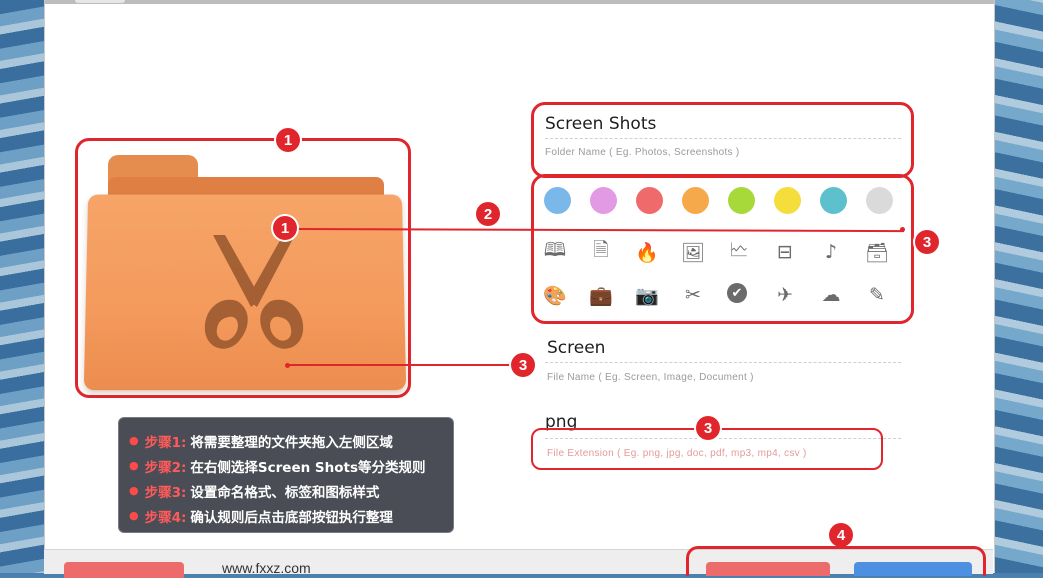 The height and width of the screenshot is (578, 1043). I want to click on marker-4: 4, so click(841, 535).